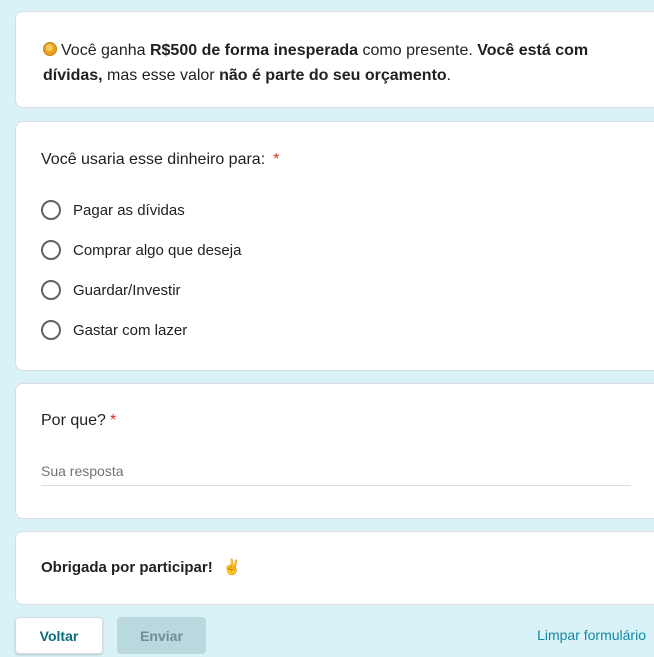 Image resolution: width=654 pixels, height=657 pixels. Describe the element at coordinates (347, 250) in the screenshot. I see `radio-option-buy-something: Comprar algo que deseja` at that location.